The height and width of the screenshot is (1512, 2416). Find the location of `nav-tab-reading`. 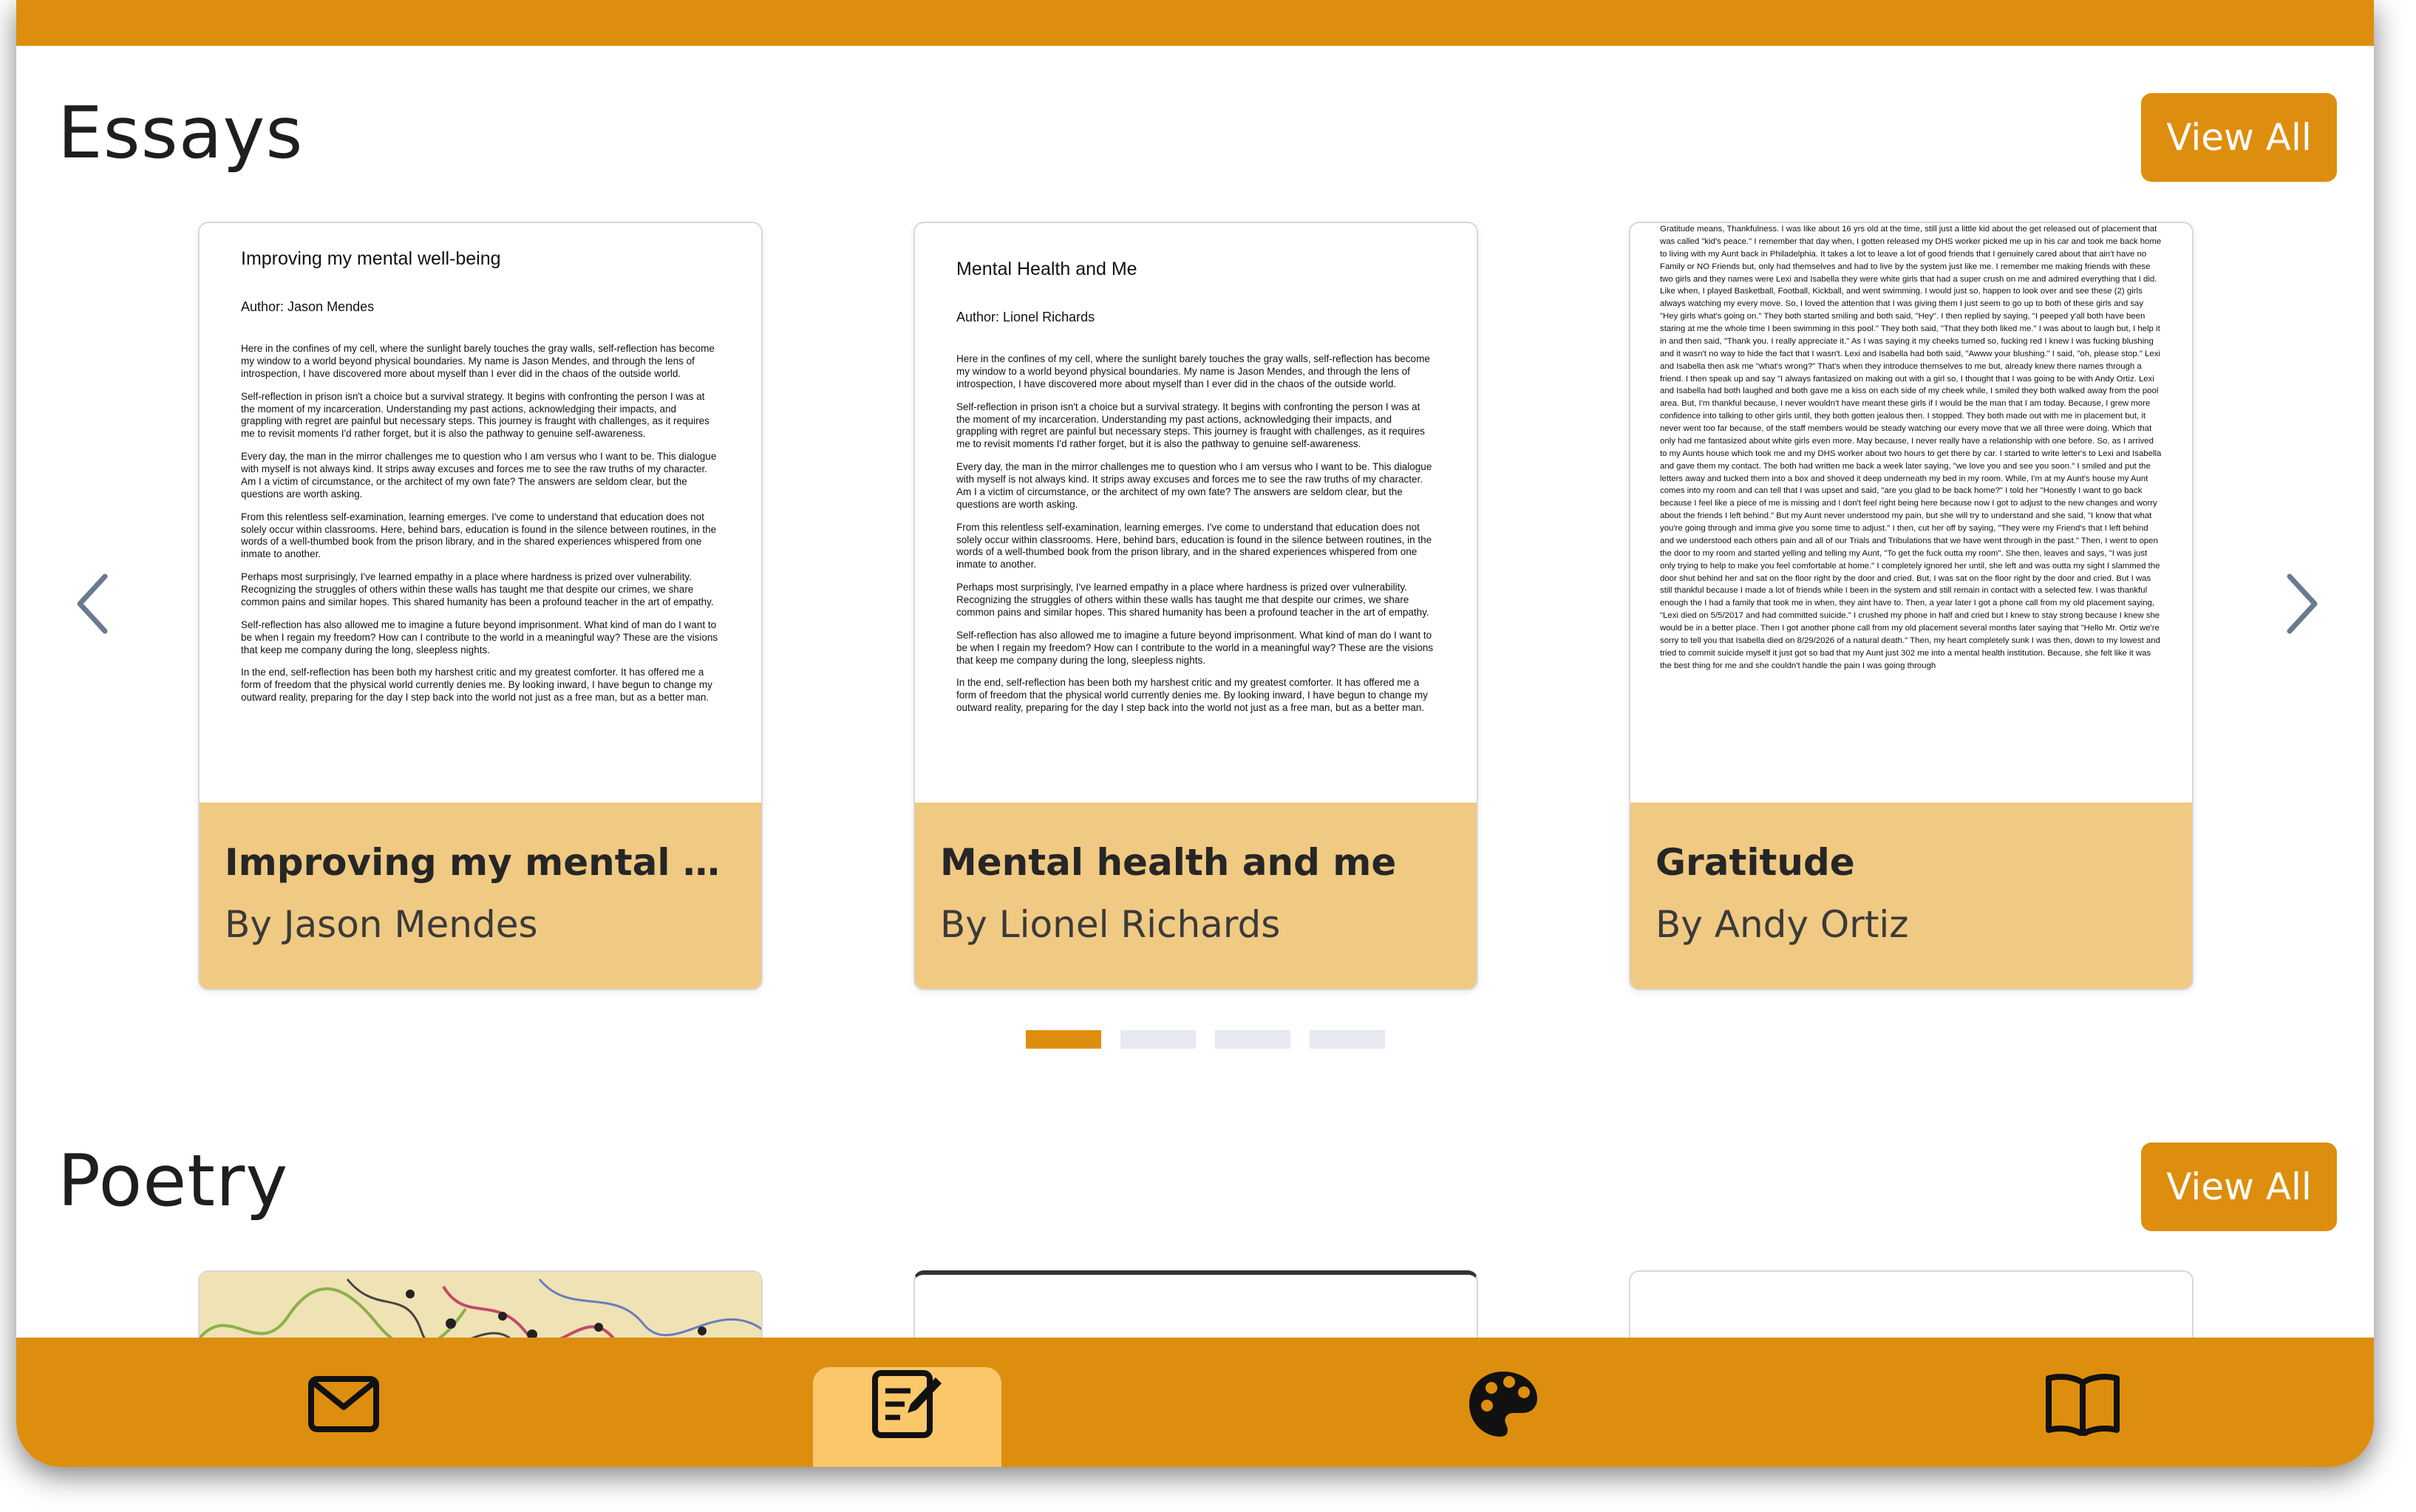

nav-tab-reading is located at coordinates (2082, 1402).